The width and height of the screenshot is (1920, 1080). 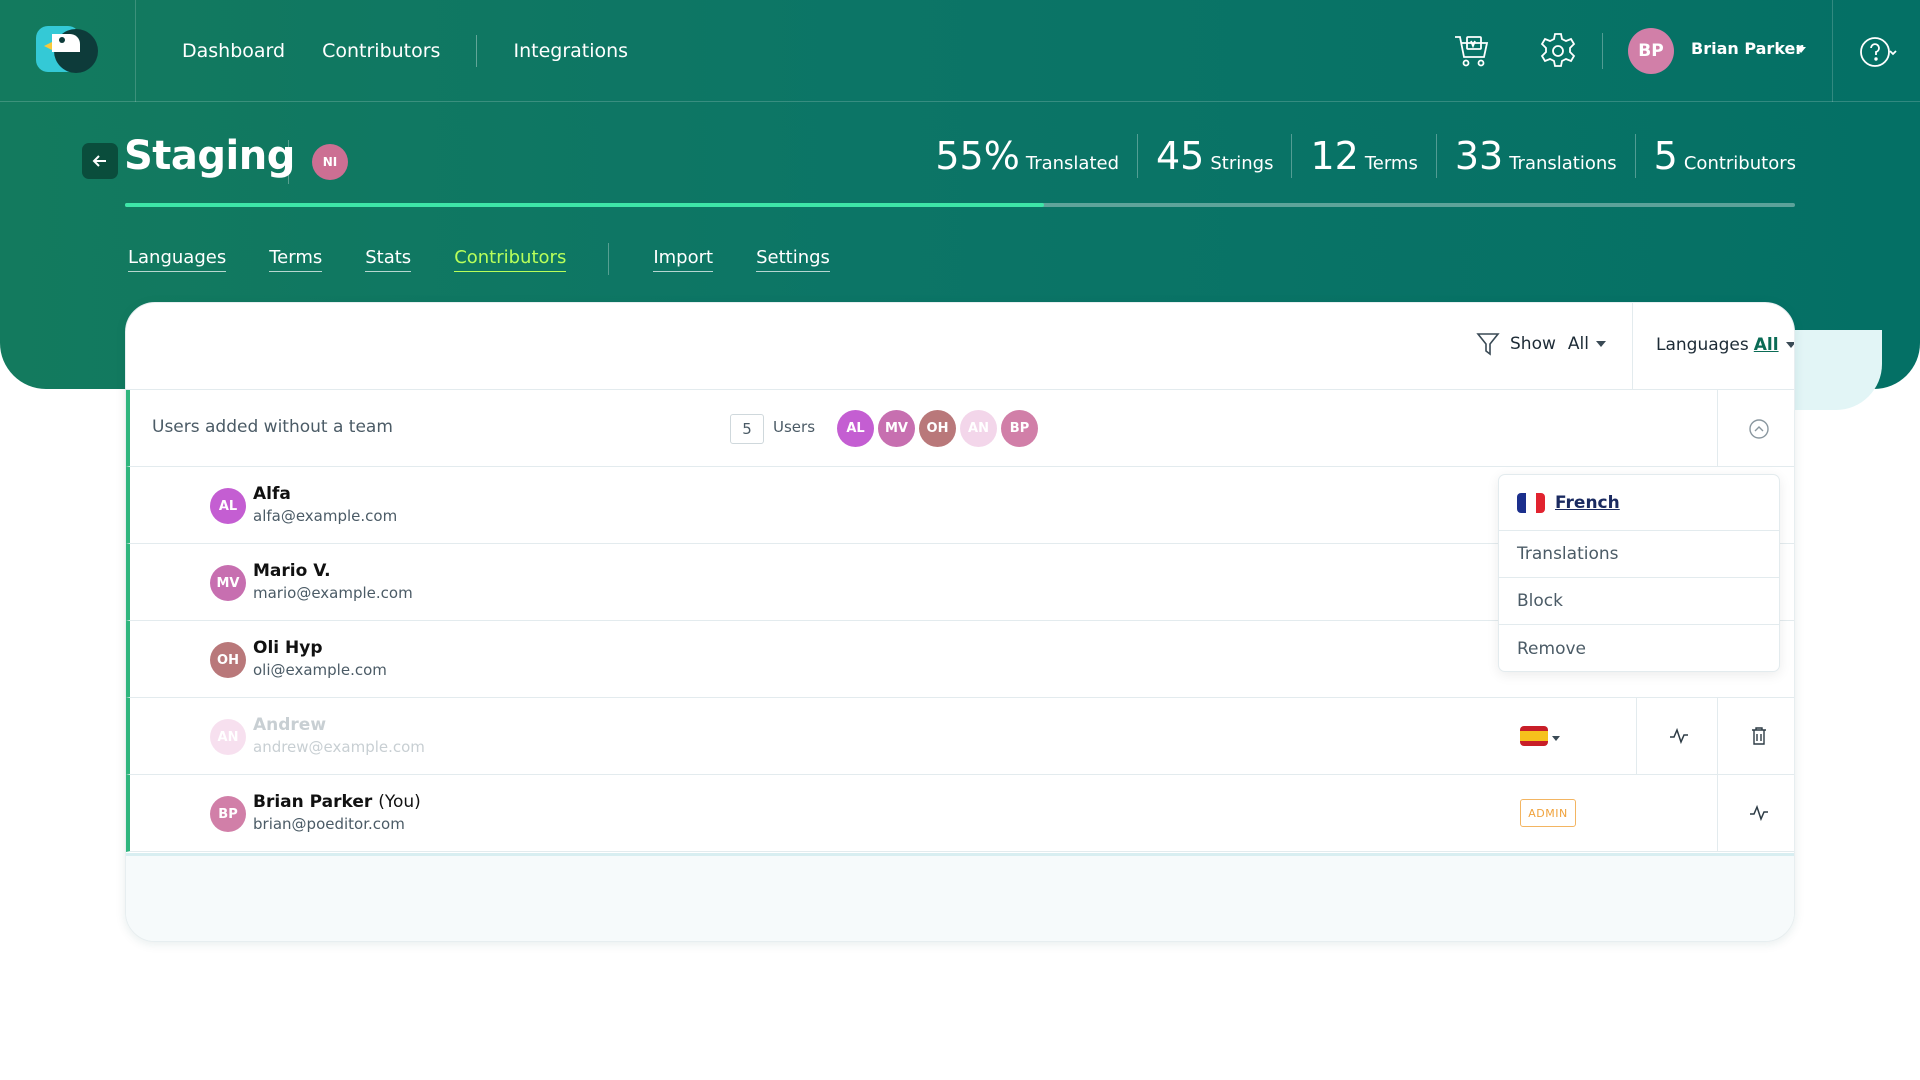 What do you see at coordinates (1536, 156) in the screenshot?
I see `stat-translations: 33 Translations` at bounding box center [1536, 156].